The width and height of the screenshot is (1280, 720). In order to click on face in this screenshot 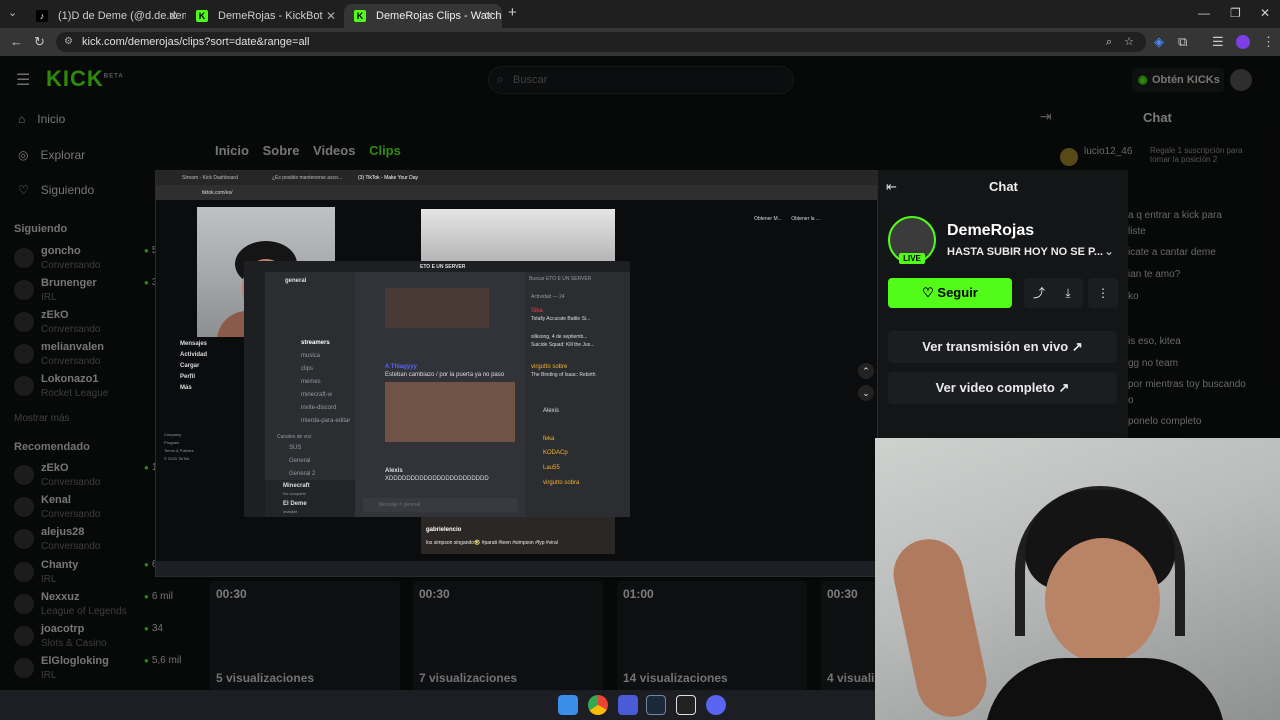, I will do `click(1102, 600)`.